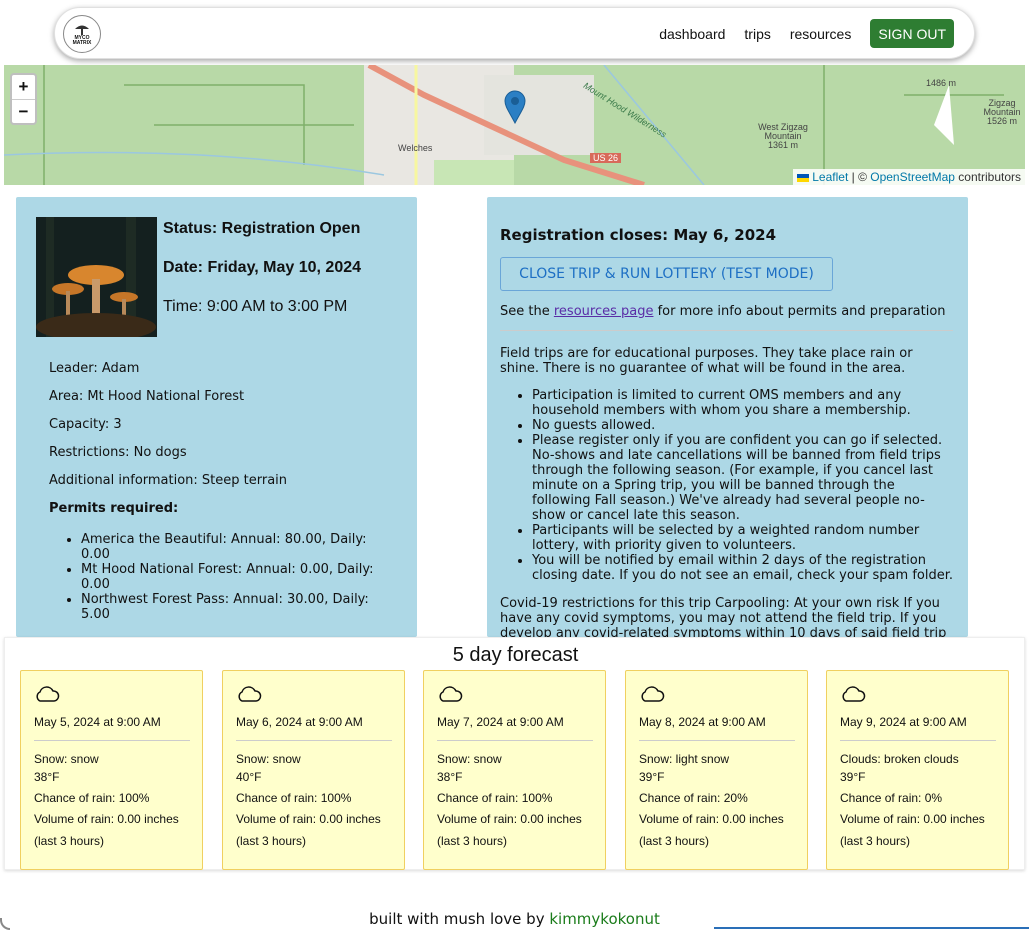  I want to click on map-tiles, so click(514, 125).